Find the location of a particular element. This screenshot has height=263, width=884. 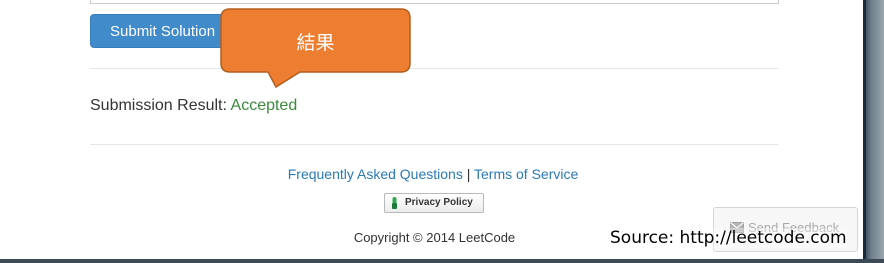

submit-solution-button: Submit Solution is located at coordinates (162, 31).